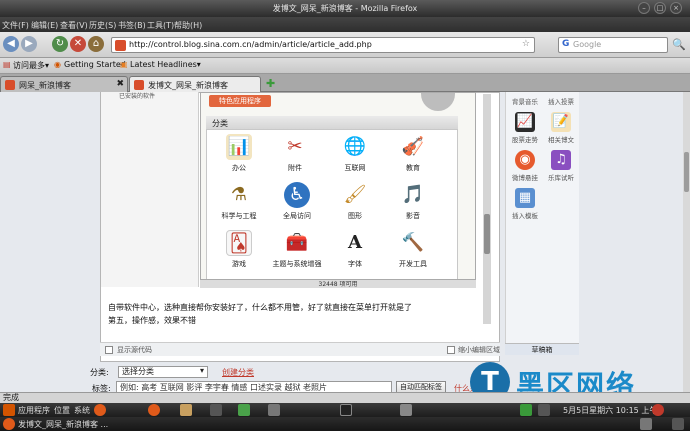 This screenshot has height=431, width=690. What do you see at coordinates (413, 157) in the screenshot?
I see `category-education: 🎻 教育` at bounding box center [413, 157].